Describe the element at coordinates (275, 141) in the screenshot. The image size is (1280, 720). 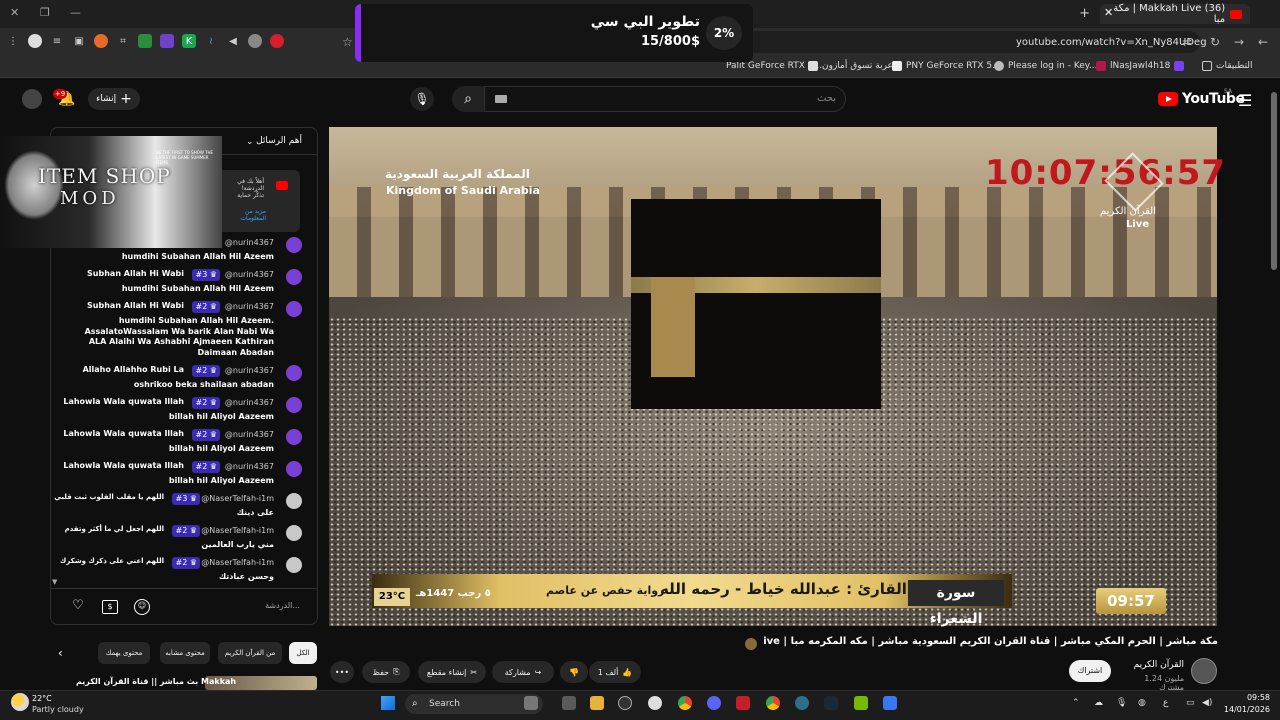
I see `chat-mode-selector: أهم الرسائل` at that location.